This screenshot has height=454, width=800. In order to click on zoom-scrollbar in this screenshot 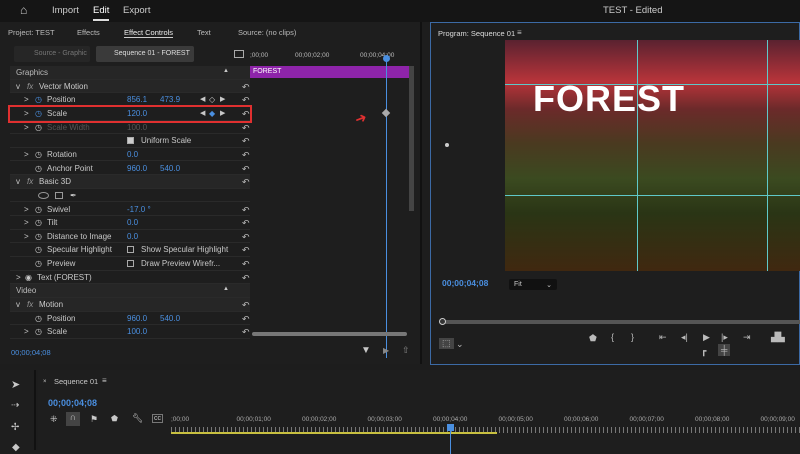, I will do `click(329, 334)`.